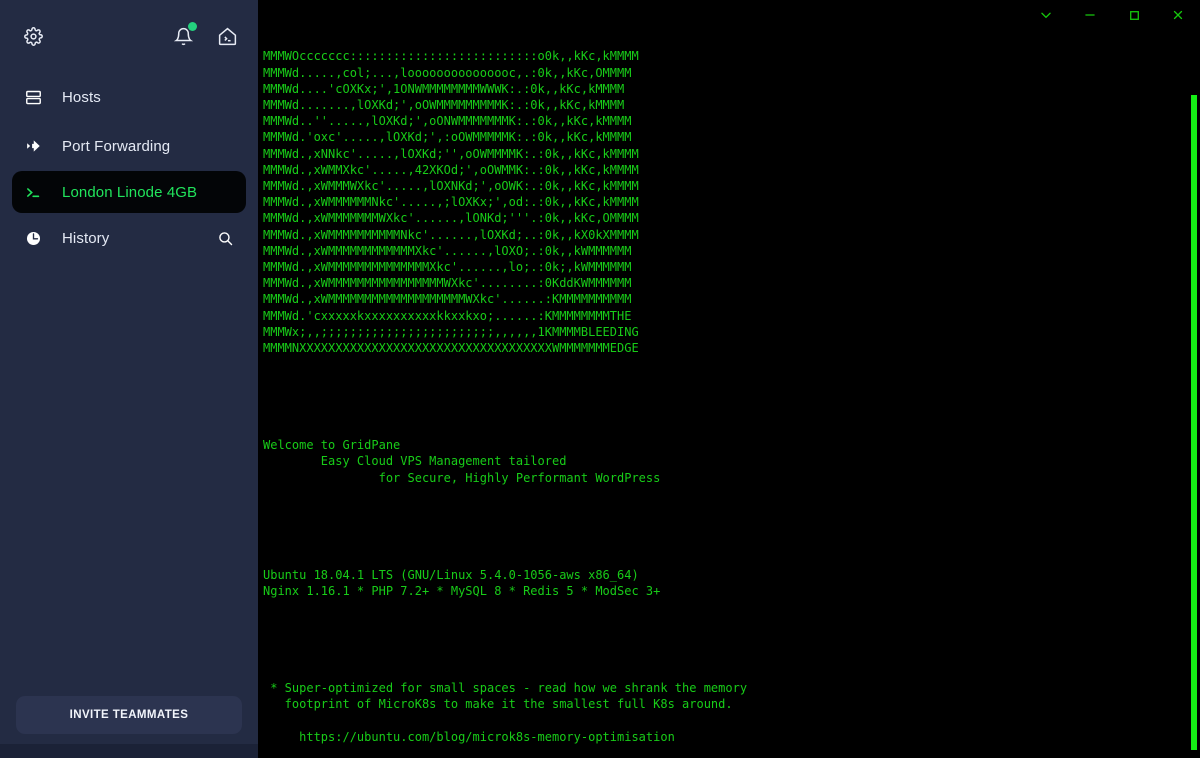 Image resolution: width=1200 pixels, height=758 pixels. I want to click on chevron-down-icon, so click(1046, 15).